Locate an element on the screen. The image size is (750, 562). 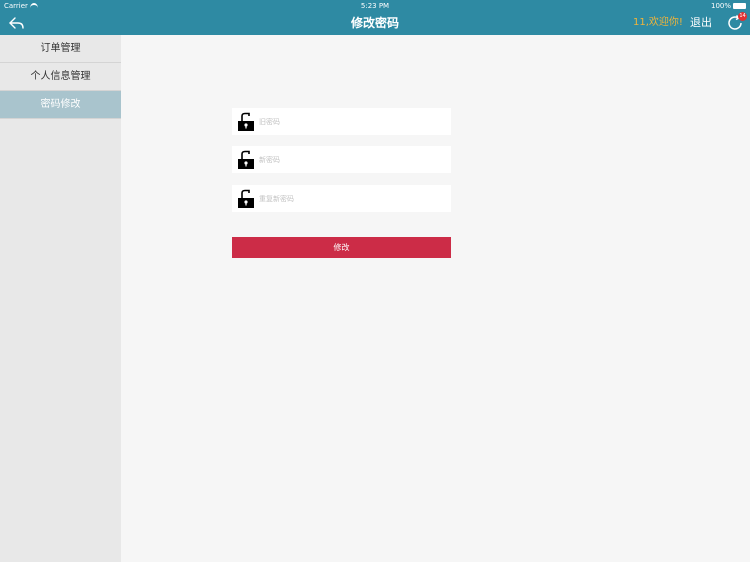
new-password-input is located at coordinates (349, 159).